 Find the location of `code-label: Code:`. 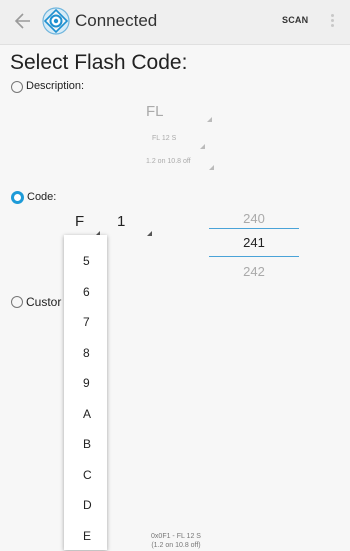

code-label: Code: is located at coordinates (41, 197).